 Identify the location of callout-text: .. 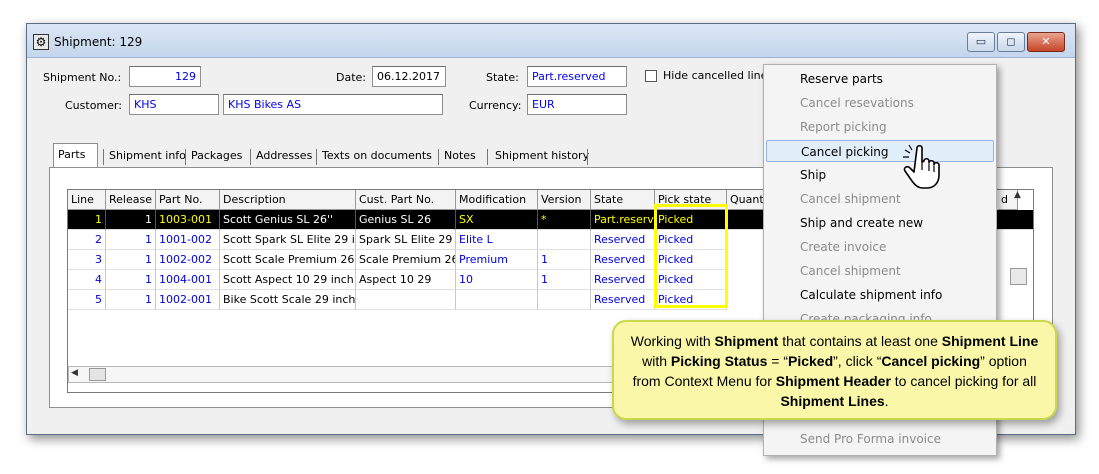
(886, 401).